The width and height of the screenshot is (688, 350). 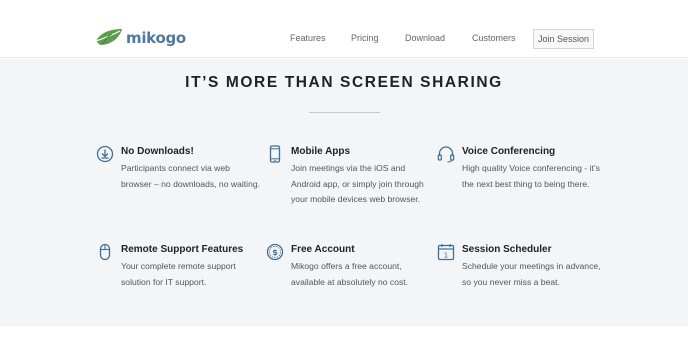 I want to click on smartphone-icon, so click(x=275, y=154).